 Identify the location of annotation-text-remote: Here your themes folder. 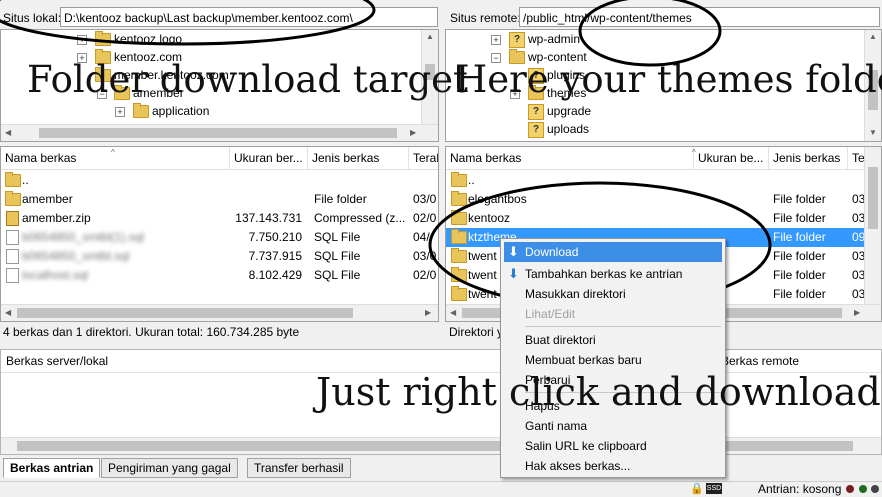
(668, 79).